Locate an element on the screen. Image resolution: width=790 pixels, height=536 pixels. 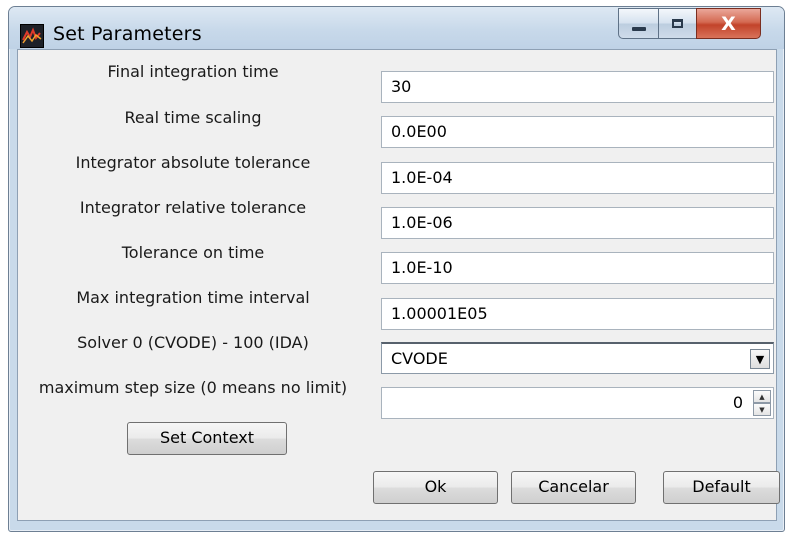
max-step-spinner: 0 ▲ ▼ is located at coordinates (577, 403).